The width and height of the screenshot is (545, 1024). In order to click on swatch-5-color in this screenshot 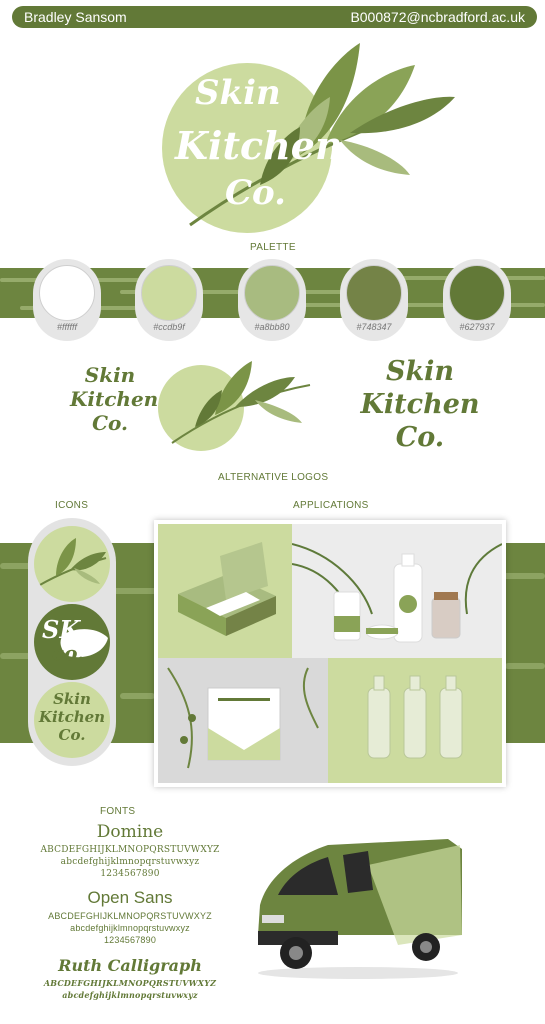, I will do `click(477, 293)`.